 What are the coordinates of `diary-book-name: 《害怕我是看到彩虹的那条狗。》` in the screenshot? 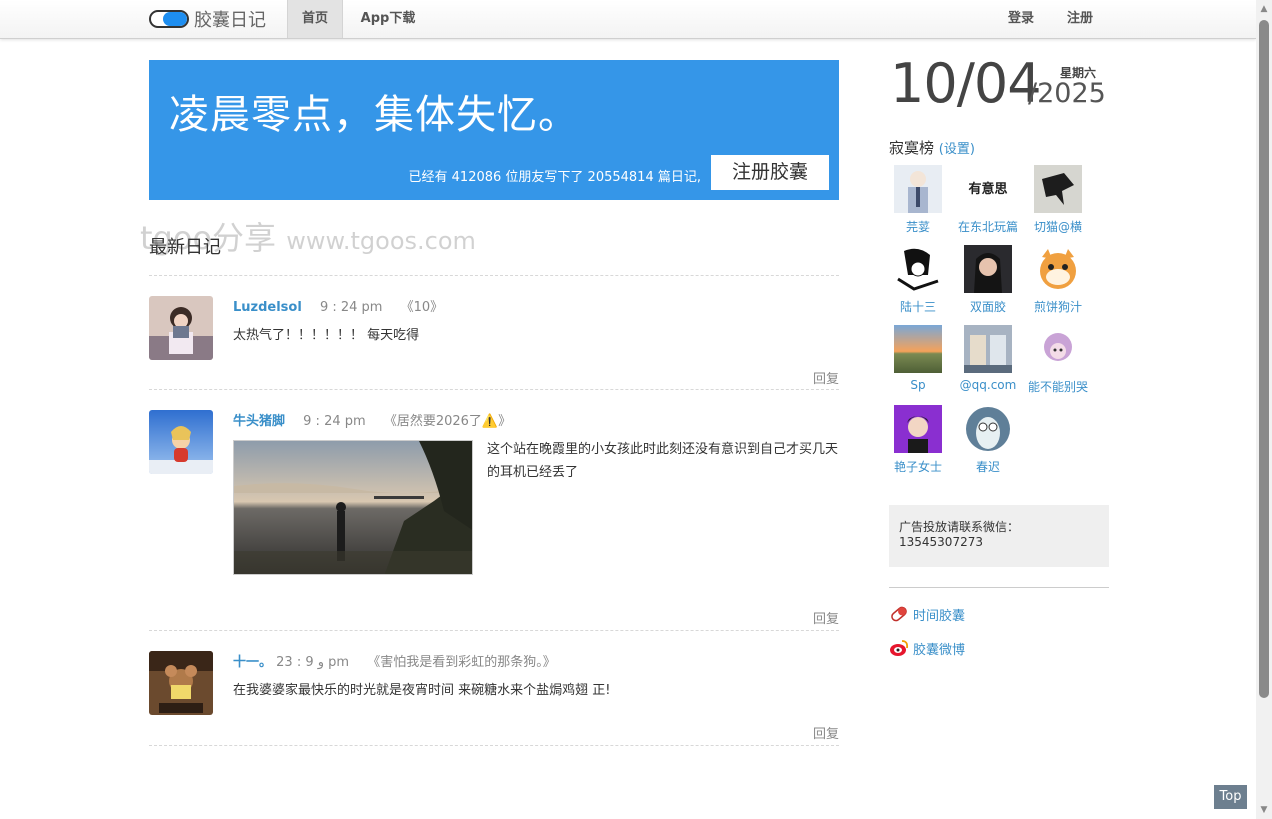 It's located at (461, 662).